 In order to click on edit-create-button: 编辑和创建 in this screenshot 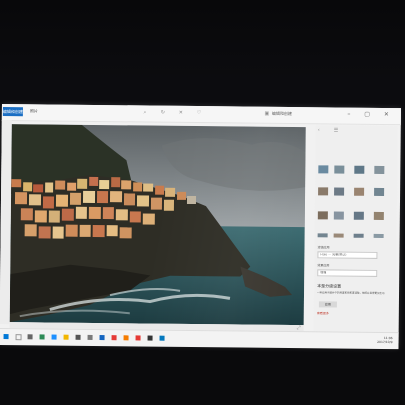, I will do `click(282, 114)`.